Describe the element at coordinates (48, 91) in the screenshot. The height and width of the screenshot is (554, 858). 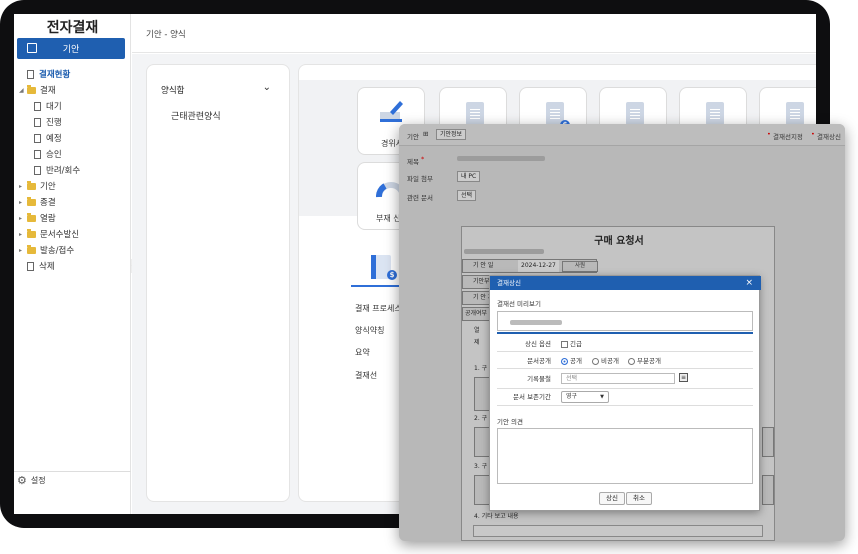
I see `sidebar-item-label: 결재` at that location.